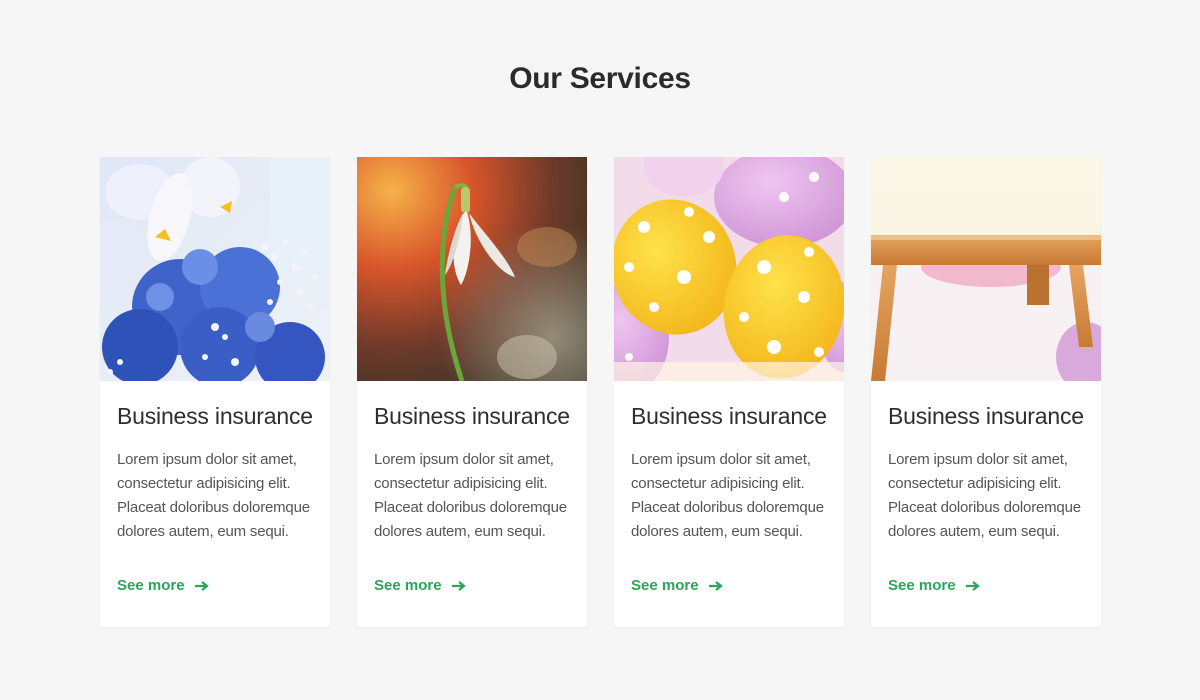 The width and height of the screenshot is (1200, 700). I want to click on easter-eggs-photo, so click(729, 269).